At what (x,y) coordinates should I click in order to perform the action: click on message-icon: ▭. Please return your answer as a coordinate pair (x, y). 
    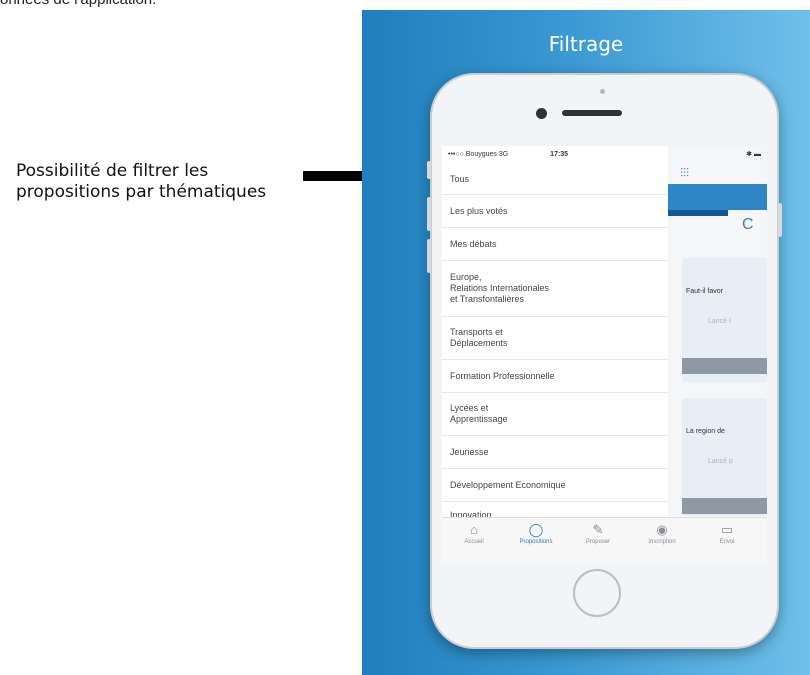
    Looking at the image, I should click on (727, 529).